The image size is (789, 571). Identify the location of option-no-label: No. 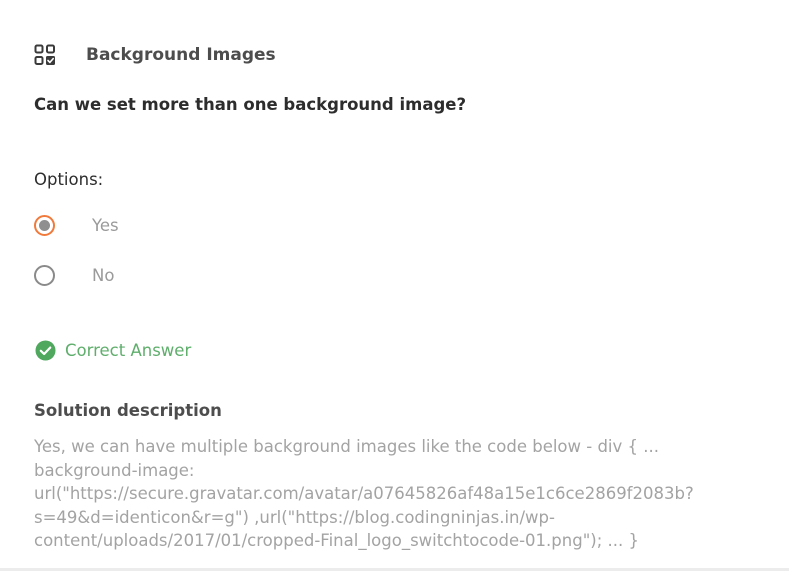
(103, 275).